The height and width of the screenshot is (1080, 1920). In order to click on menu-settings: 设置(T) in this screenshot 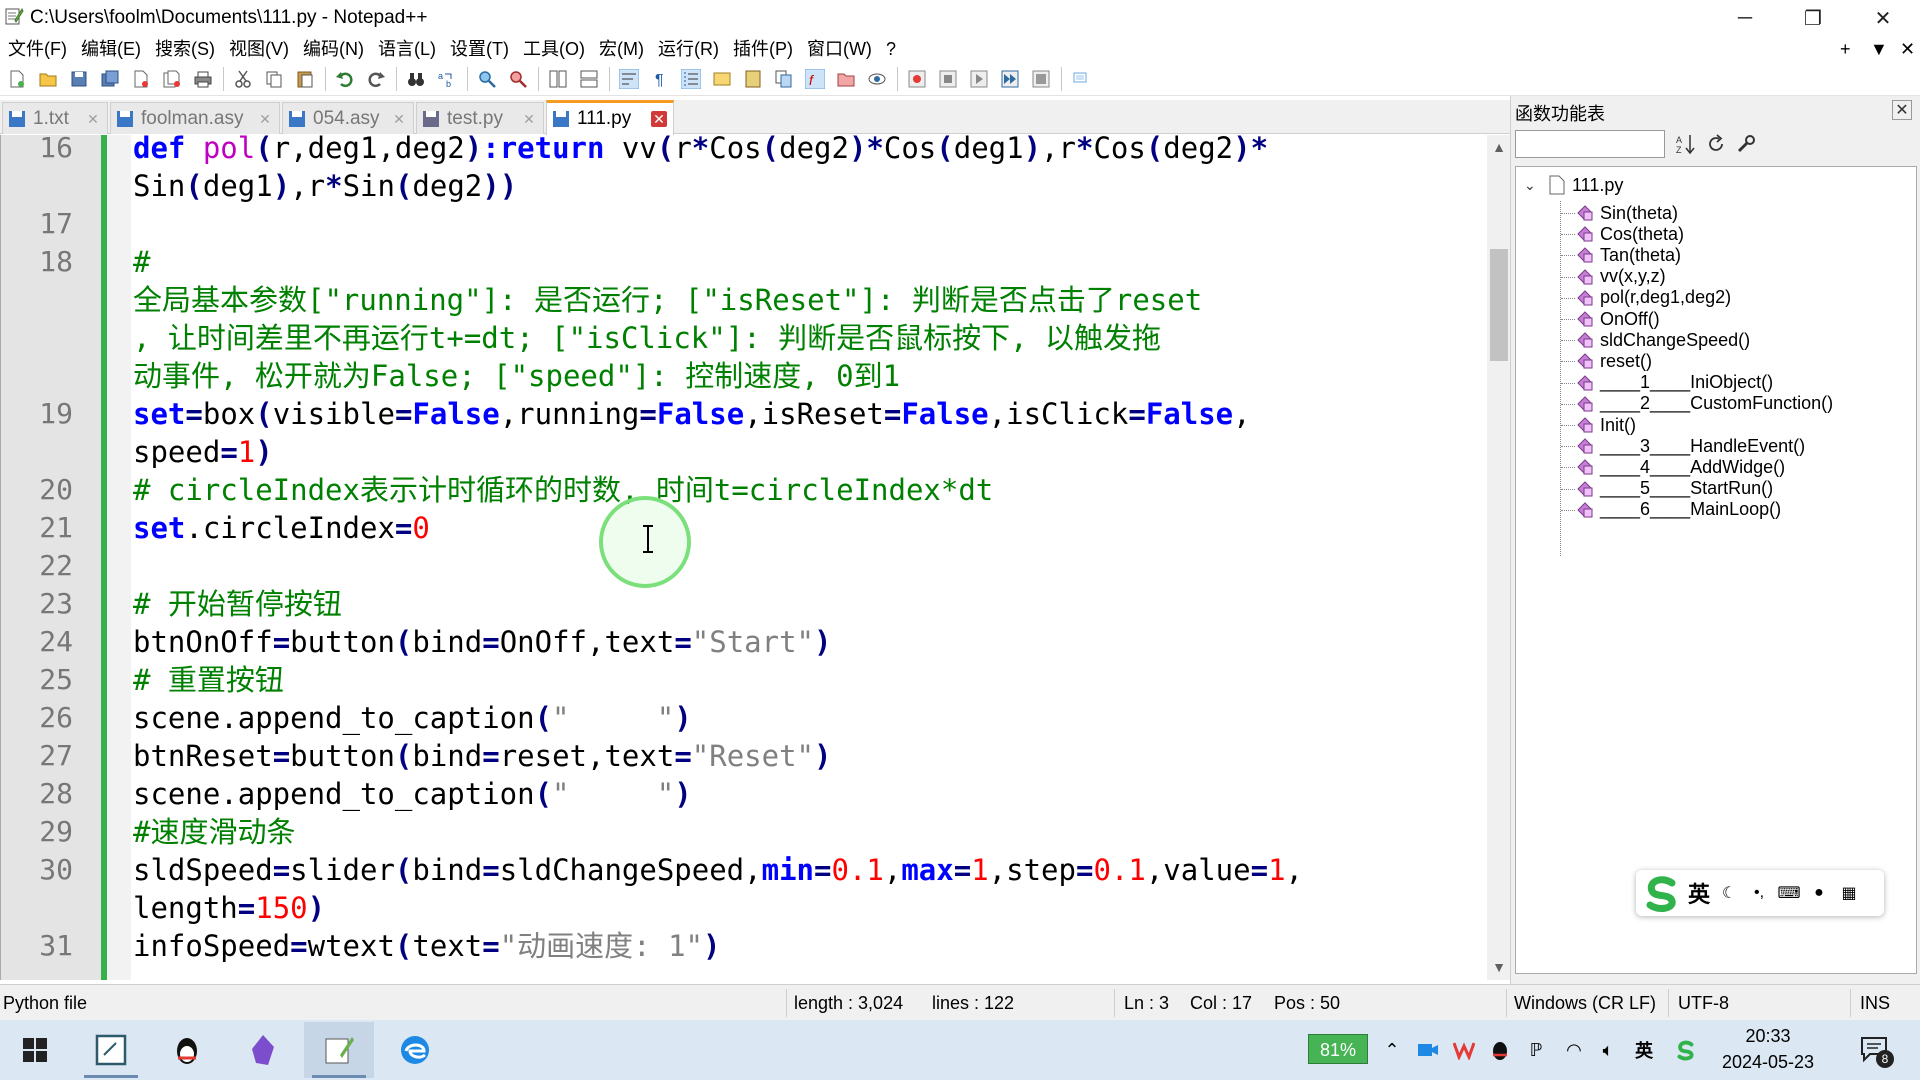, I will do `click(478, 49)`.